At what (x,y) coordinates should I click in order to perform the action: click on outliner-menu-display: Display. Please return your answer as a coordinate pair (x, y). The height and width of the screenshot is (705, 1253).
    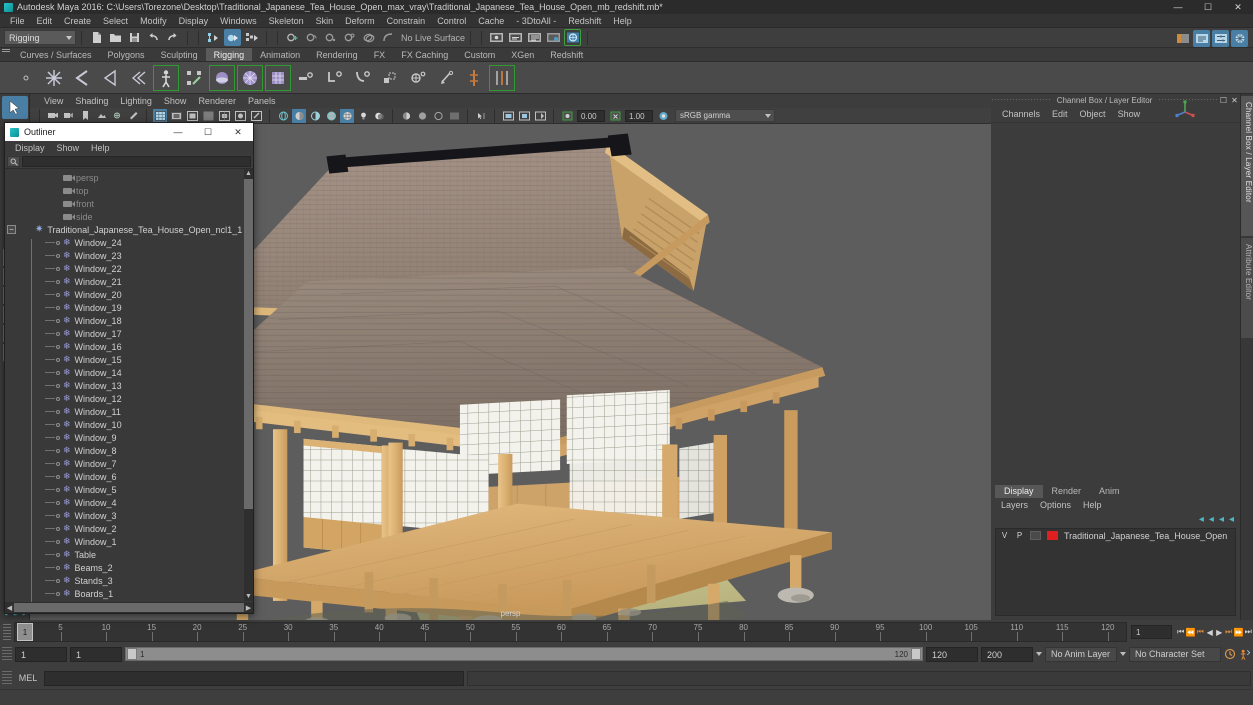
    Looking at the image, I should click on (30, 148).